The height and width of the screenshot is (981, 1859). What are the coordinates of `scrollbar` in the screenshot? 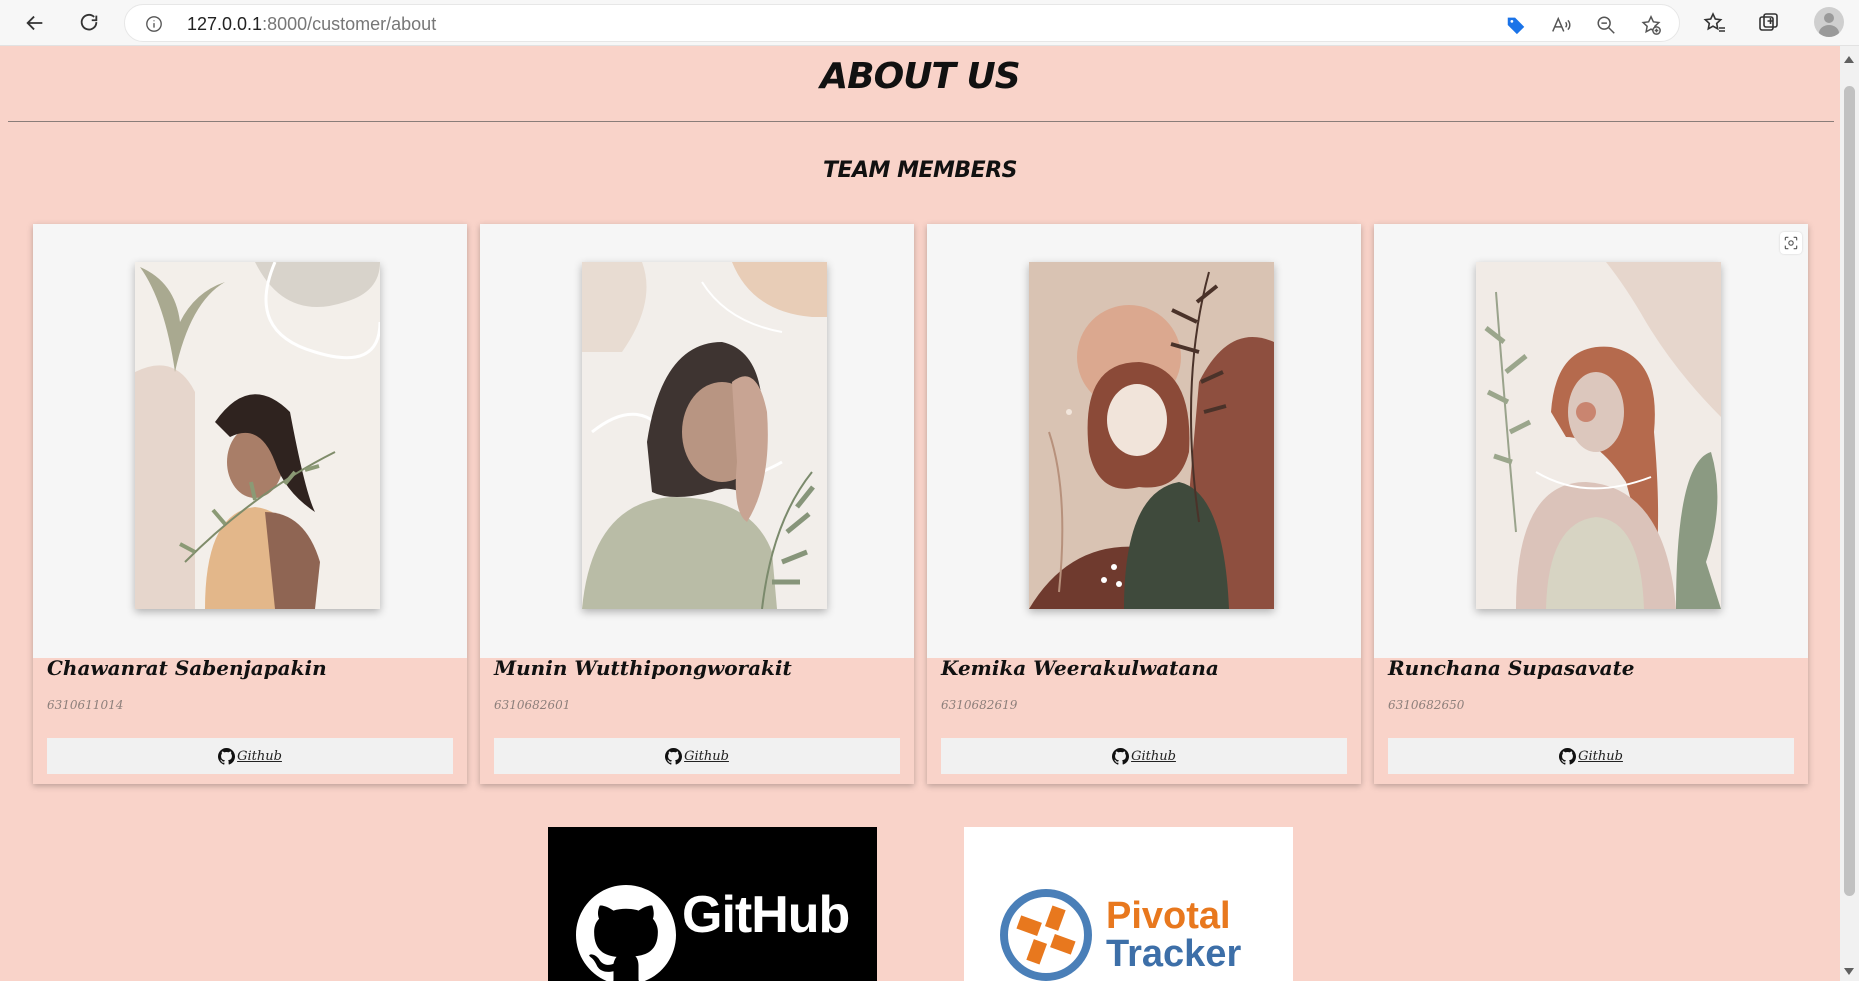 It's located at (1849, 513).